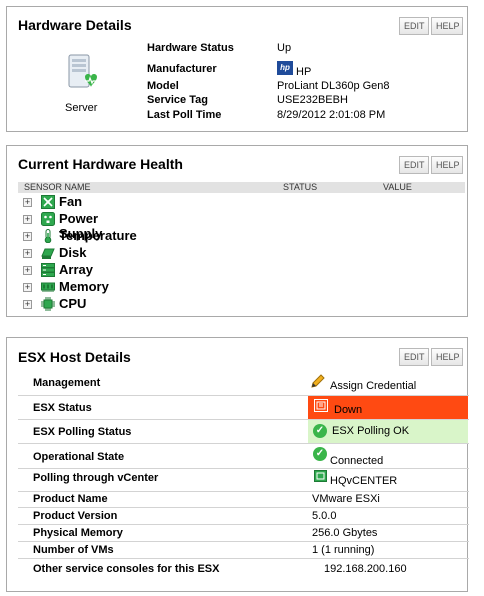 Image resolution: width=484 pixels, height=596 pixels. What do you see at coordinates (73, 303) in the screenshot?
I see `sensor-label: CPU` at bounding box center [73, 303].